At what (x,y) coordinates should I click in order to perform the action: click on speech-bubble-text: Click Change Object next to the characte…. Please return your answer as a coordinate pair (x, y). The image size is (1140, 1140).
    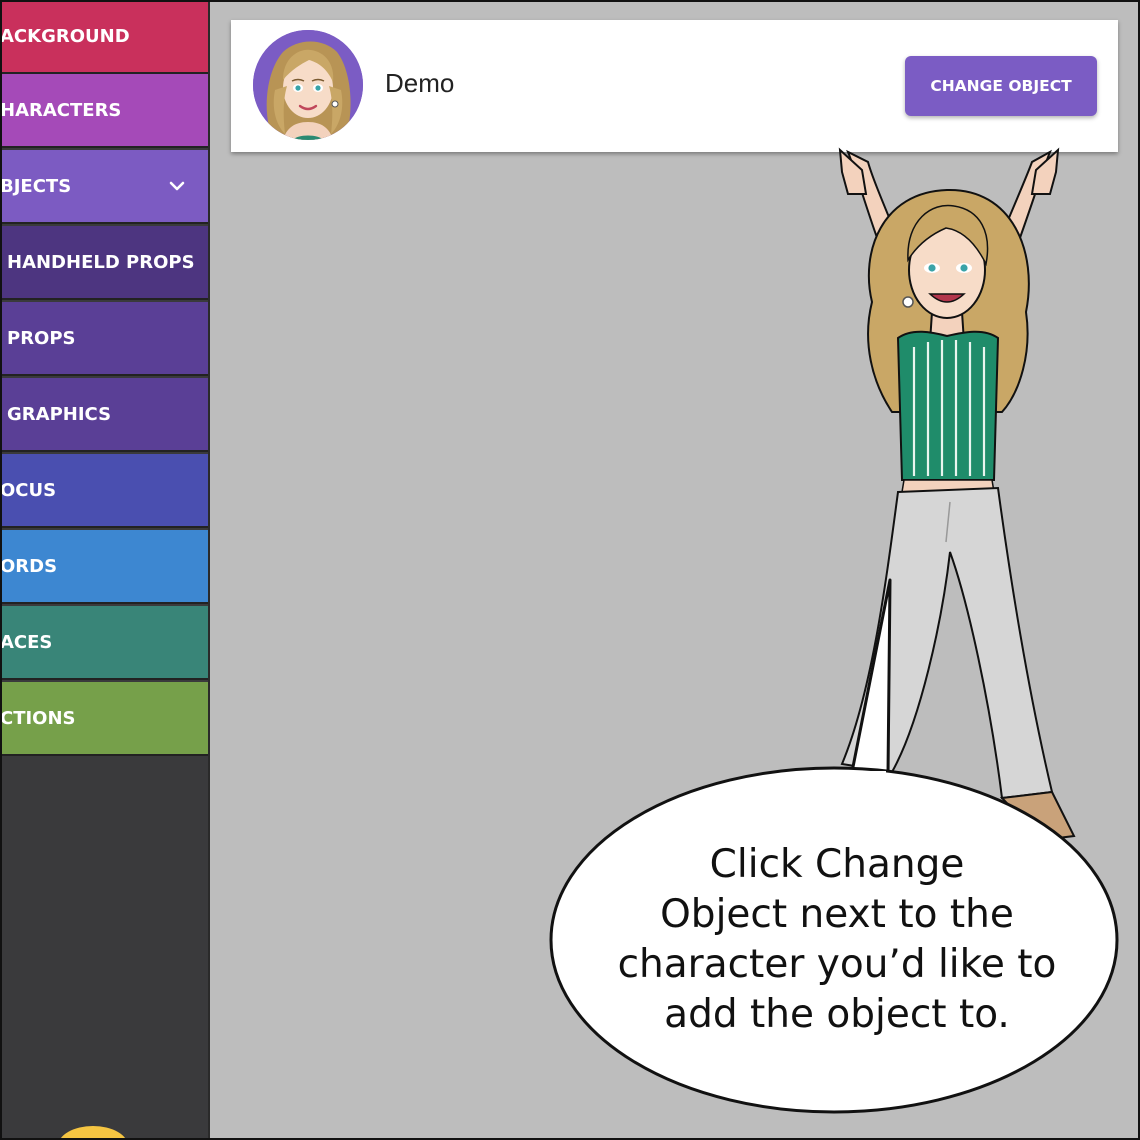
    Looking at the image, I should click on (837, 940).